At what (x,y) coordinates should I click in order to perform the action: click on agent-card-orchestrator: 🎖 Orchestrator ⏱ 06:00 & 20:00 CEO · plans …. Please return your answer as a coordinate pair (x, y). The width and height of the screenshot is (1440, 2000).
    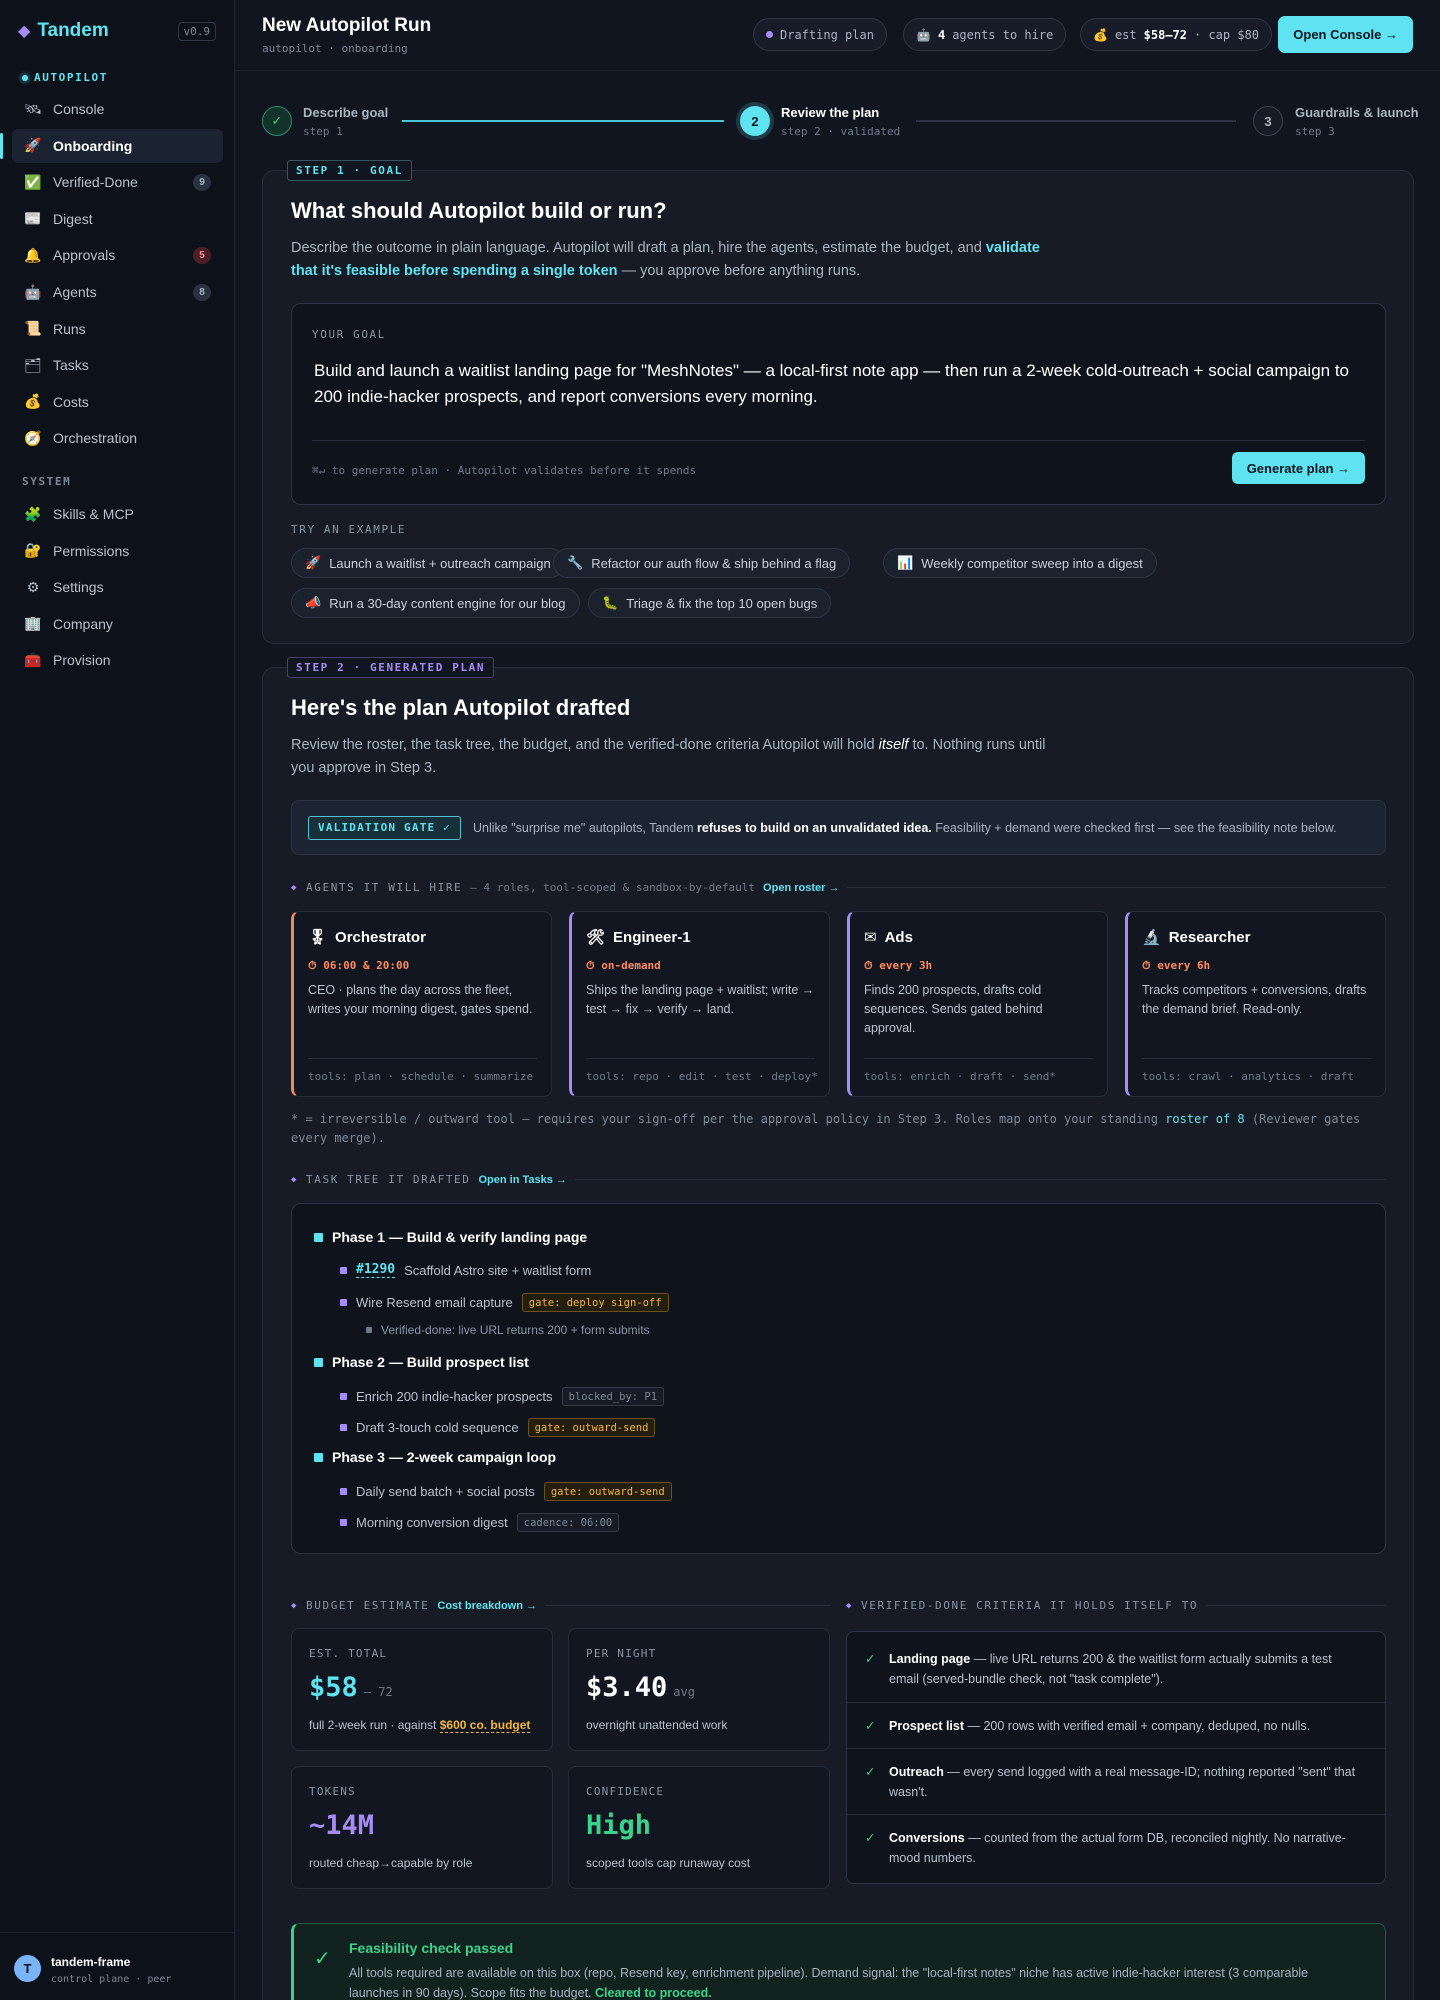
    Looking at the image, I should click on (421, 1004).